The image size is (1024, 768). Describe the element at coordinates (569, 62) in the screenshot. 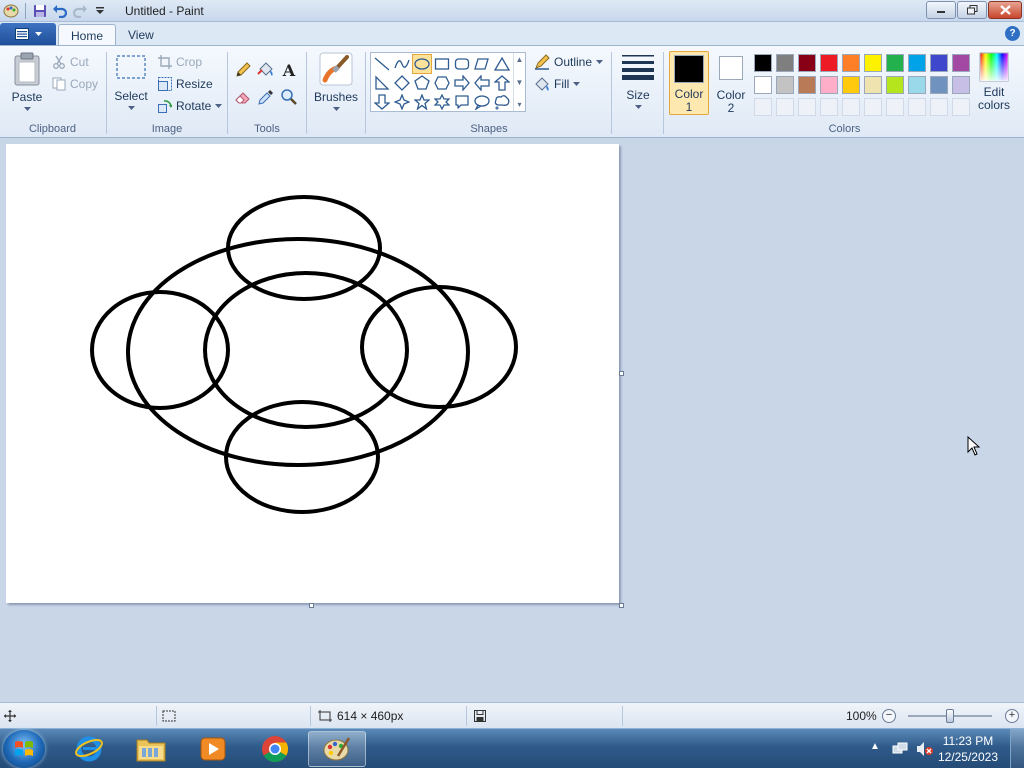

I see `outline-button: Outline` at that location.